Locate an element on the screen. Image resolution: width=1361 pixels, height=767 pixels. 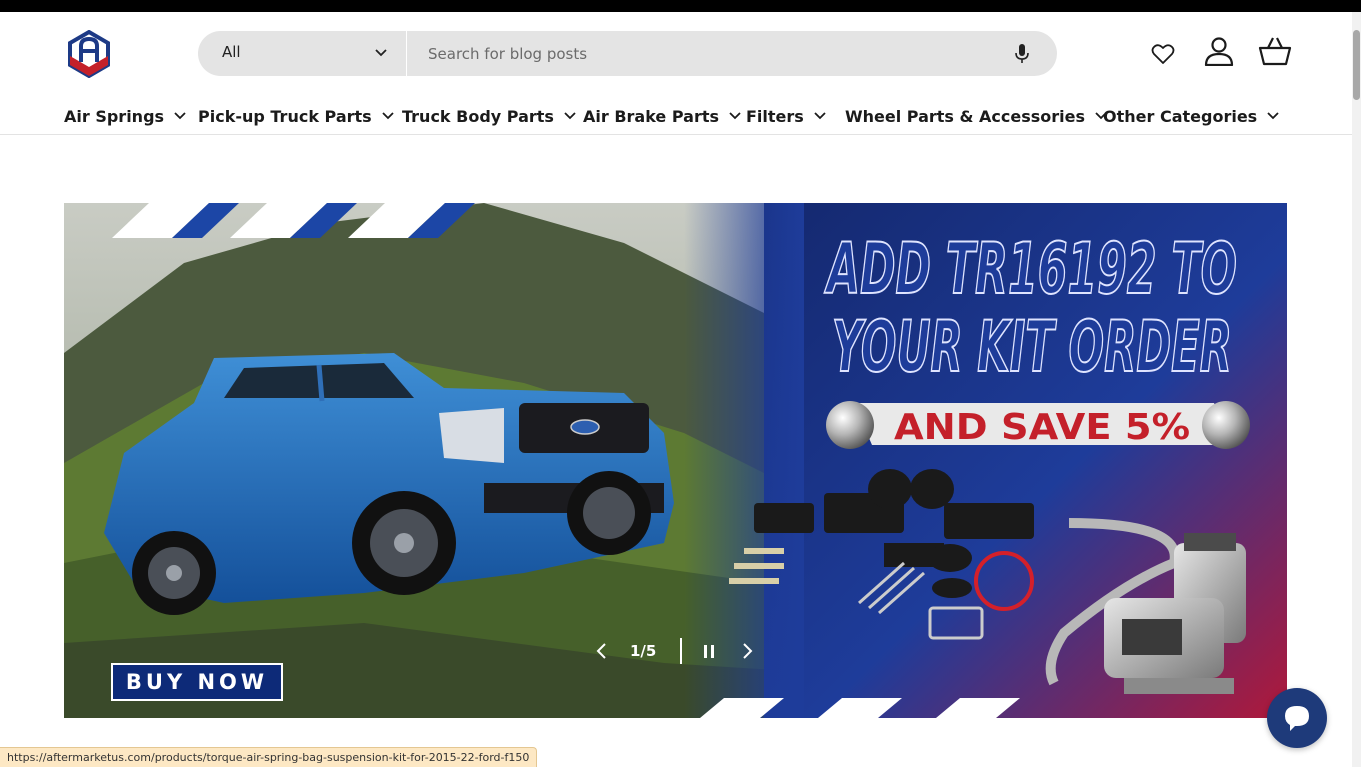
slideshow-controls: 1/5 is located at coordinates (676, 651).